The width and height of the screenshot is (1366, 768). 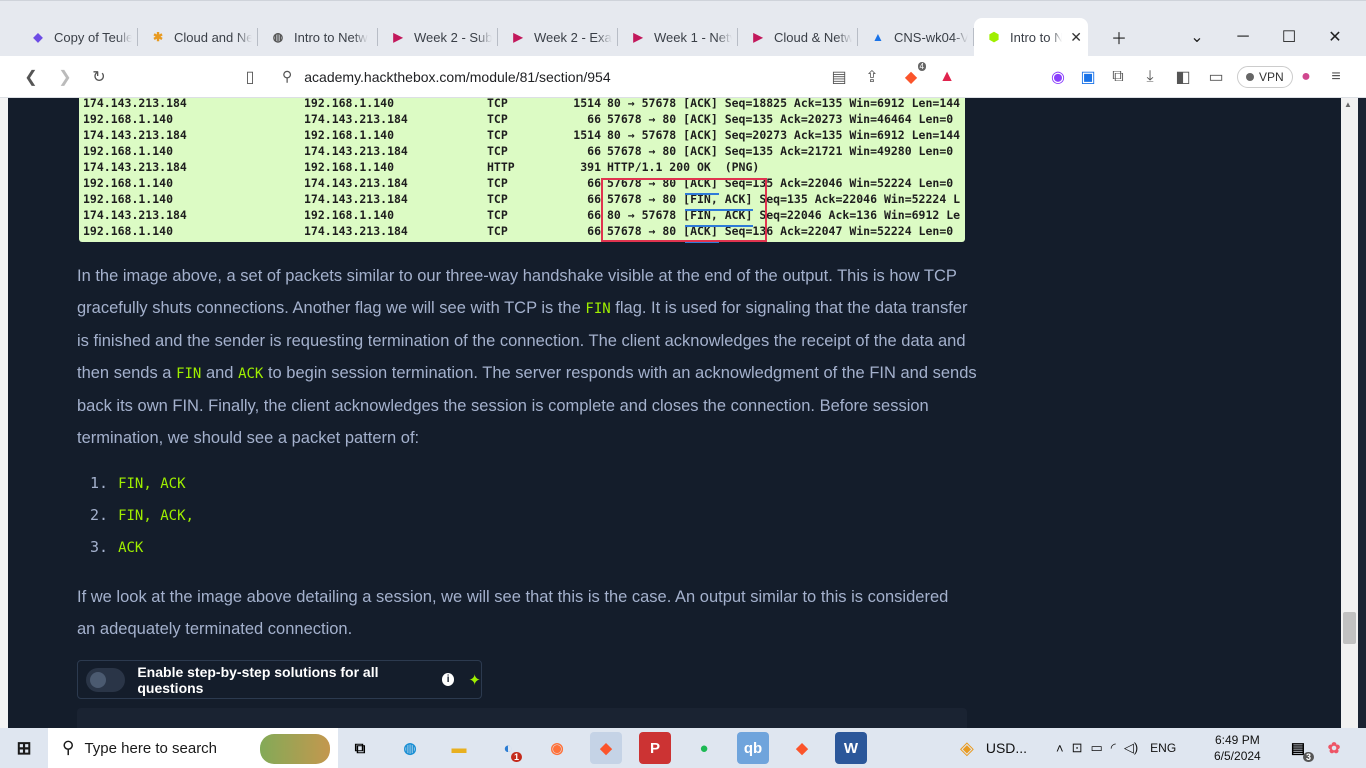 What do you see at coordinates (1150, 77) in the screenshot?
I see `downloads-icon: ⤓` at bounding box center [1150, 77].